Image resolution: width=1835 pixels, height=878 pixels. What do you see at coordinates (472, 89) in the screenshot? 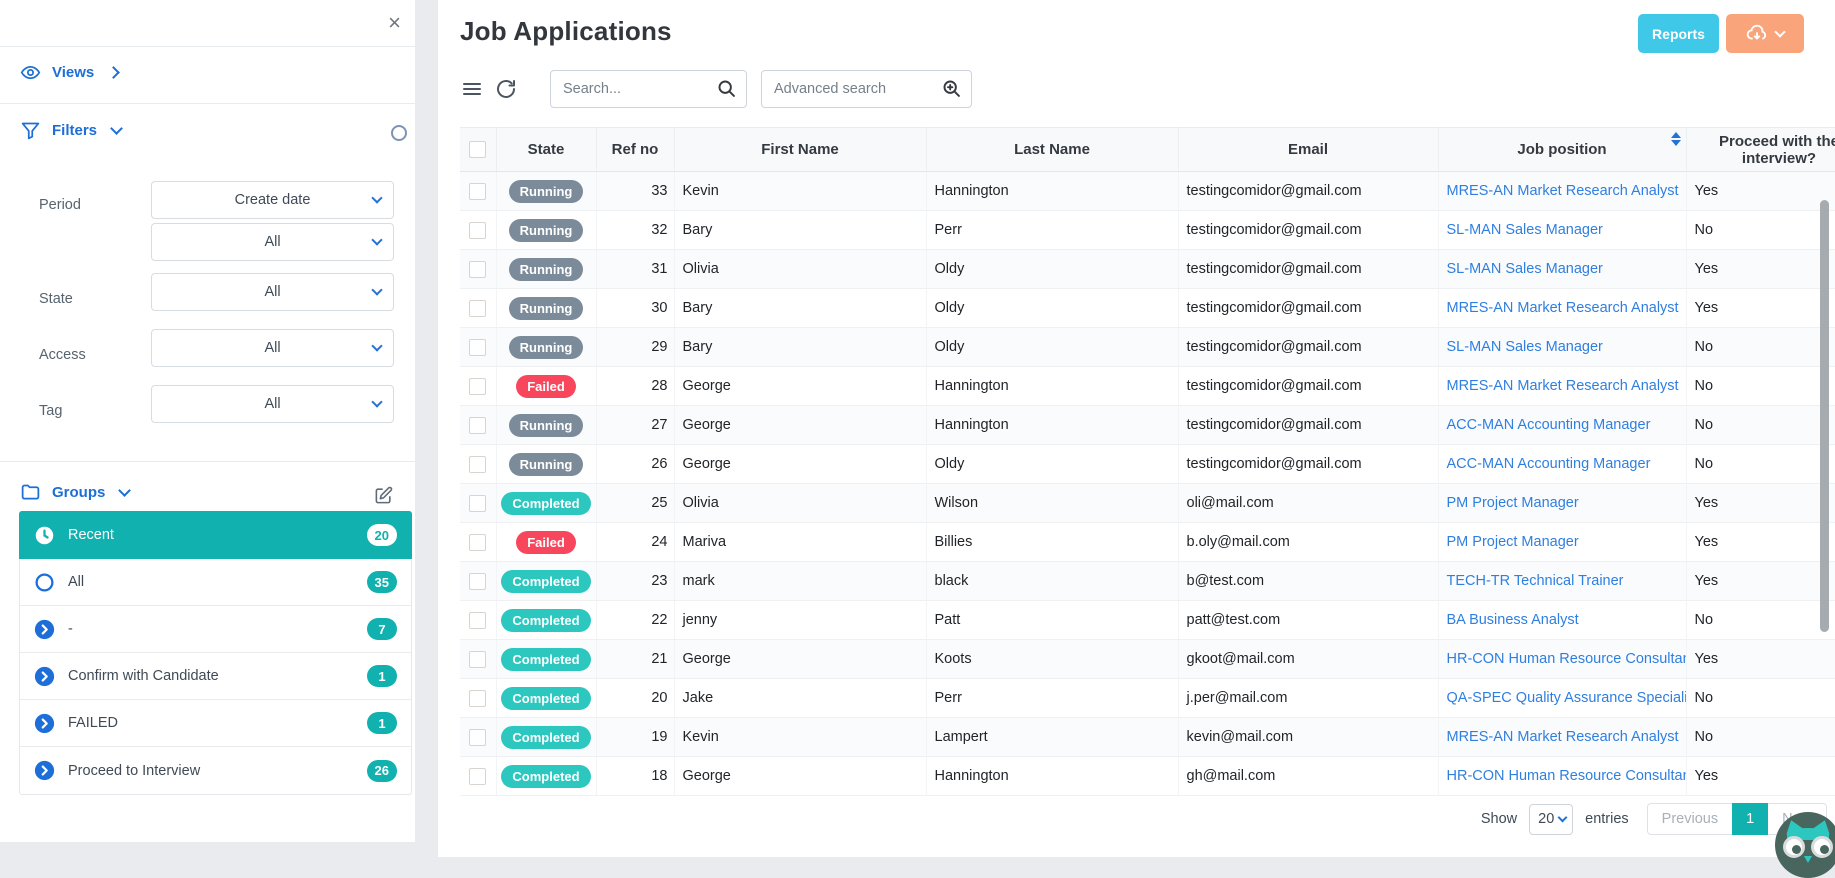
I see `menu-icon` at bounding box center [472, 89].